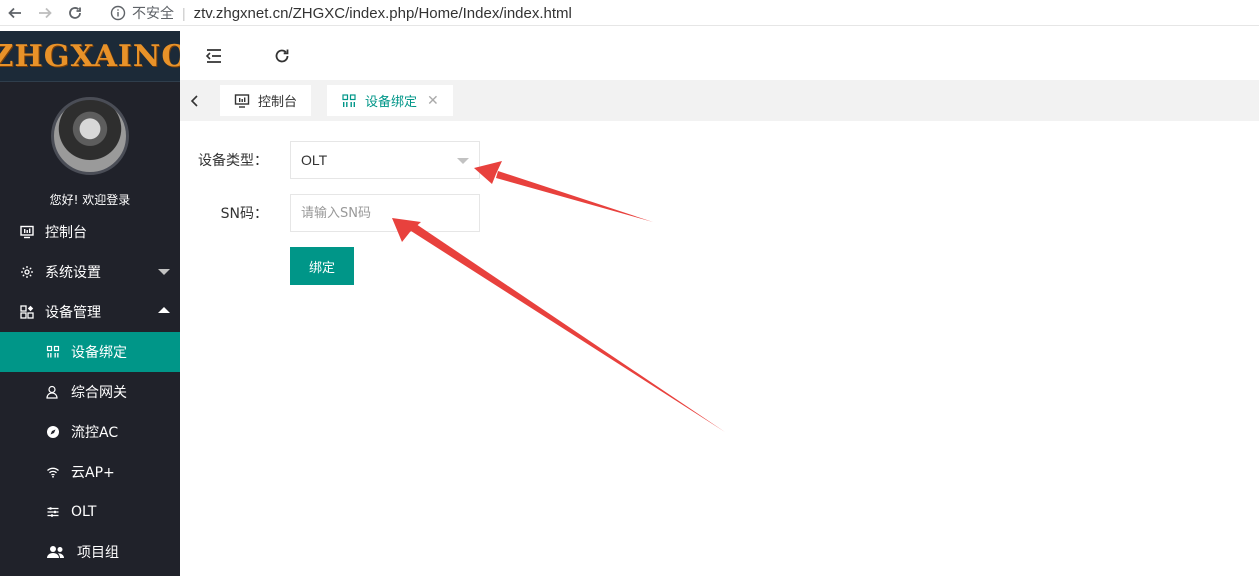  I want to click on sidebar-item-label: 控制台, so click(66, 233).